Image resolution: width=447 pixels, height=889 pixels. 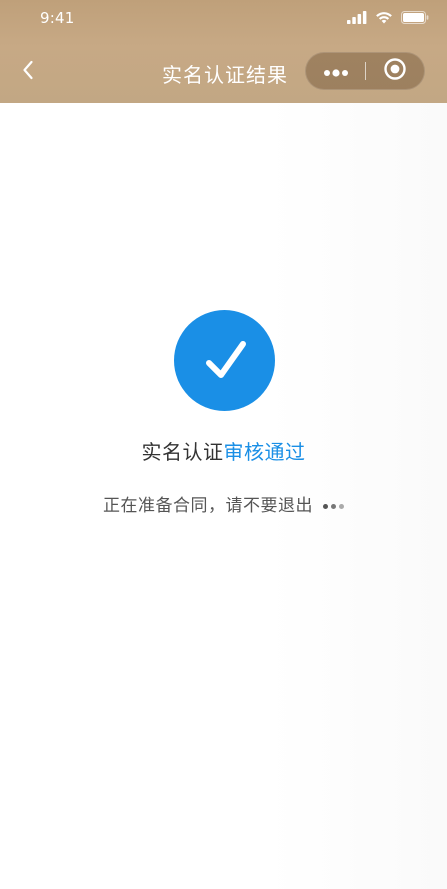 I want to click on status-bar: 9:41, so click(x=223, y=18).